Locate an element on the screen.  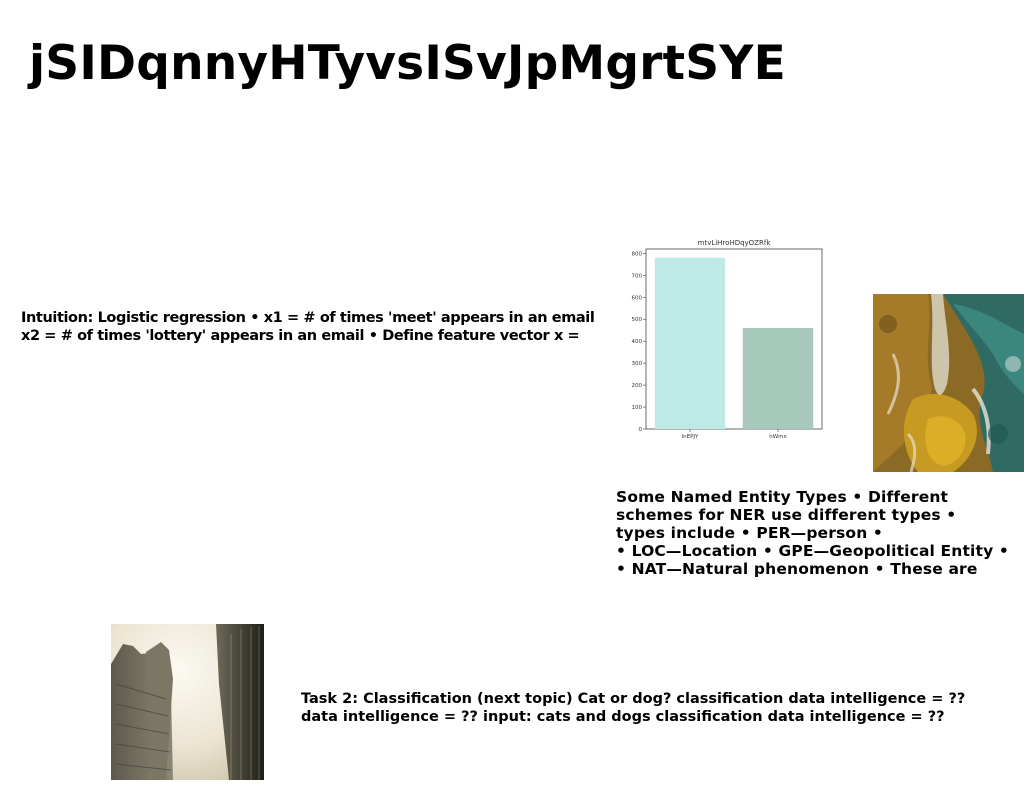
ner-line: types include • PER—person • is located at coordinates (749, 533).